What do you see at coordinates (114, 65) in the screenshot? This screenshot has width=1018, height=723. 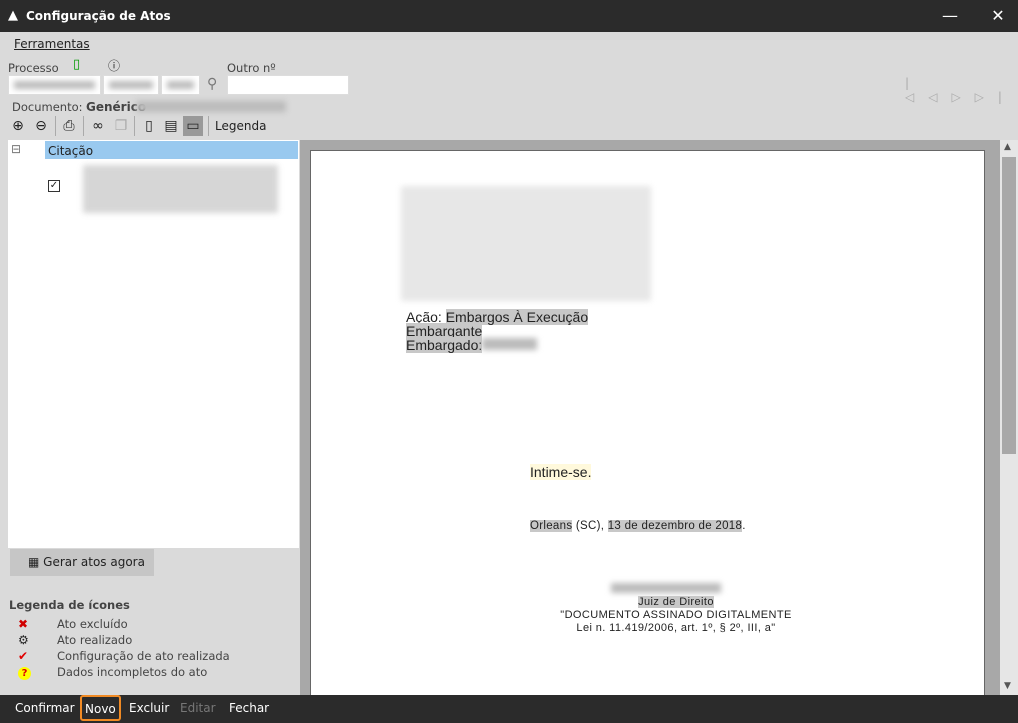 I see `info-icon: ⓘ` at bounding box center [114, 65].